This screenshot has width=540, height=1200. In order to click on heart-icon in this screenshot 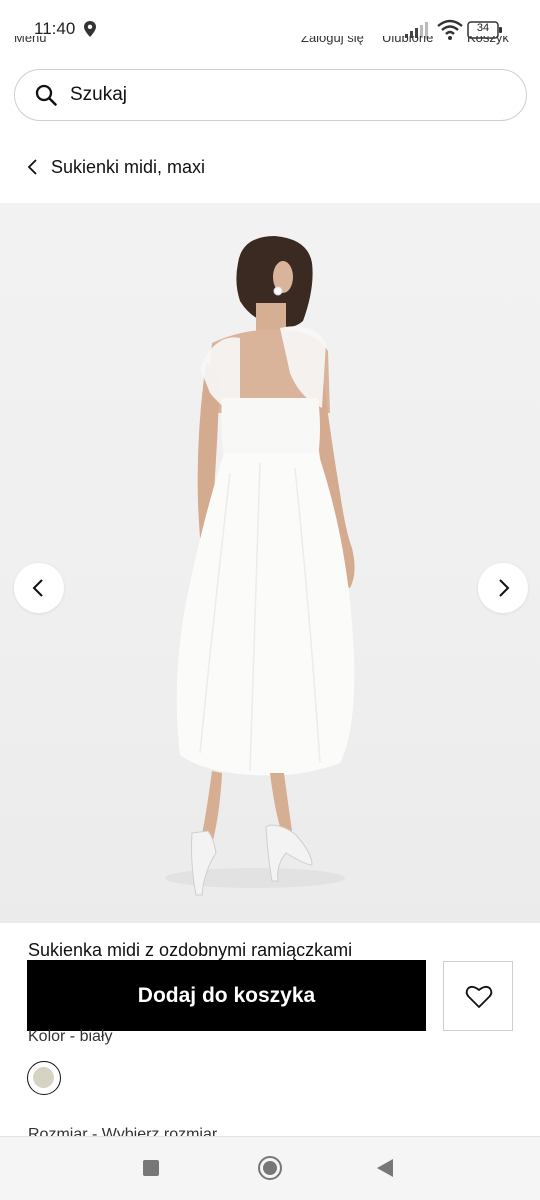, I will do `click(479, 996)`.